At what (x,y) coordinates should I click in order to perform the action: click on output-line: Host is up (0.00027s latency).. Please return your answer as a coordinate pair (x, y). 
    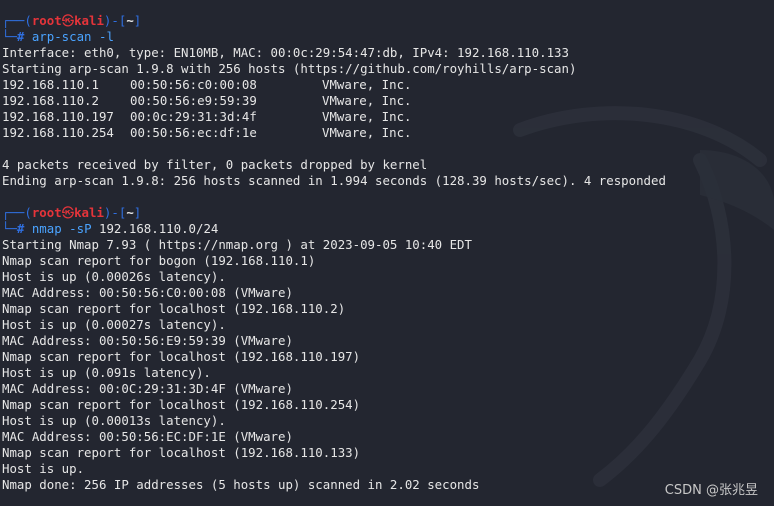
    Looking at the image, I should click on (114, 324).